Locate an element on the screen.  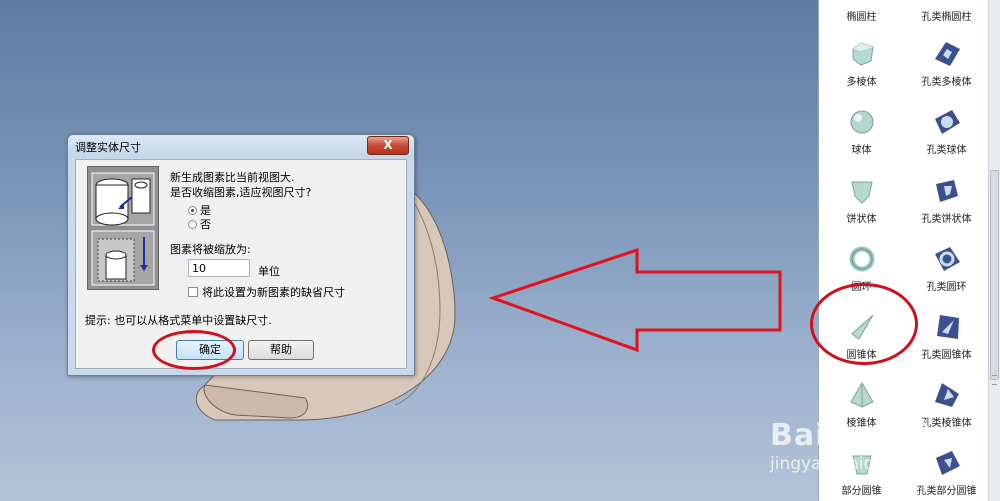
watermark: Baidu经验 jingyan.baidu.com is located at coordinates (852, 442).